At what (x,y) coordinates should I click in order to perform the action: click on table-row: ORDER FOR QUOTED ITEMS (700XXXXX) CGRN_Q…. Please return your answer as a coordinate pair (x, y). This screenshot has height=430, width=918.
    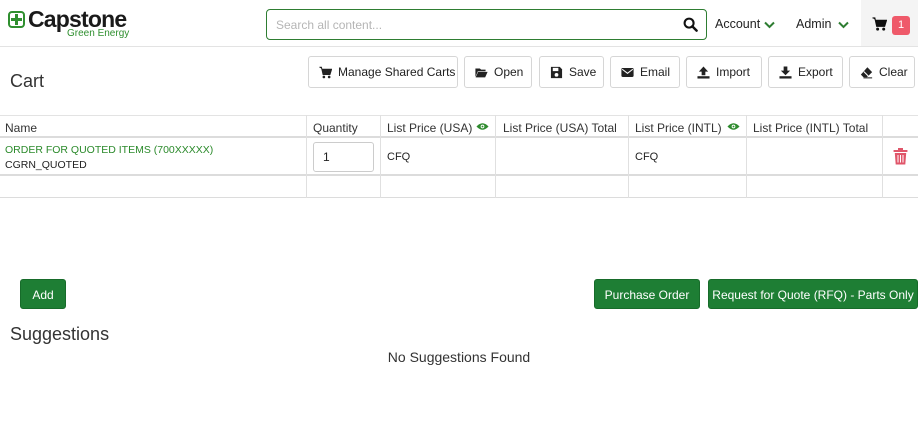
    Looking at the image, I should click on (459, 157).